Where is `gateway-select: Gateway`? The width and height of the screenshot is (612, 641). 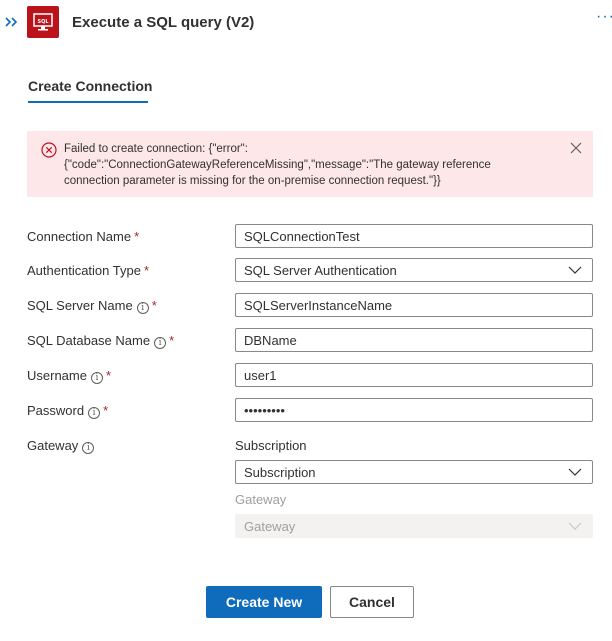
gateway-select: Gateway is located at coordinates (414, 526).